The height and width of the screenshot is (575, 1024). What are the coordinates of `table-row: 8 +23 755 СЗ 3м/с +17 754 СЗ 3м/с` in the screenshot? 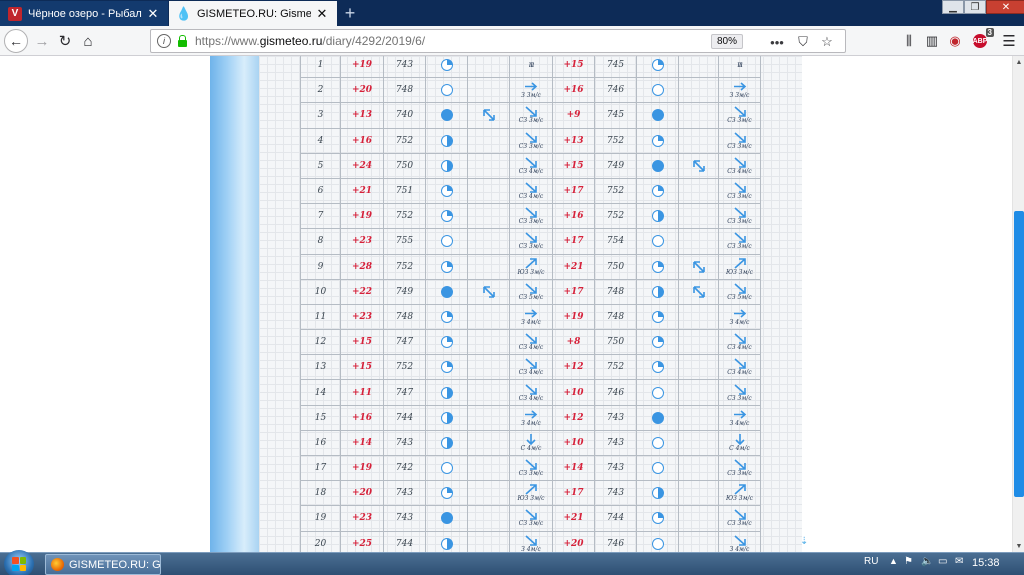 It's located at (530, 241).